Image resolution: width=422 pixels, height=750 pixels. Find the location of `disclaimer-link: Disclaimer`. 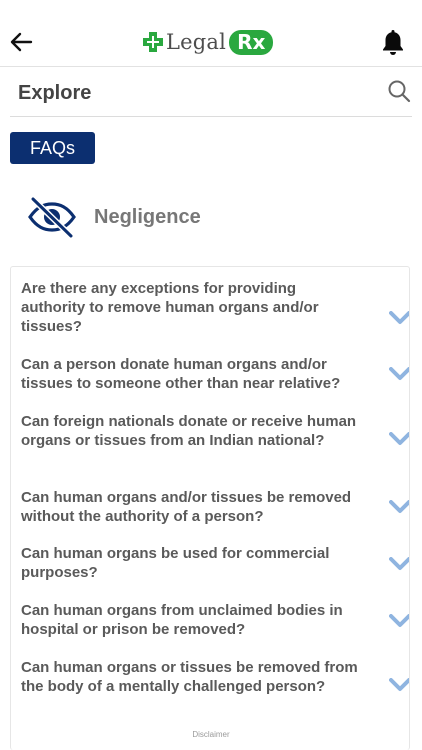

disclaimer-link: Disclaimer is located at coordinates (211, 734).